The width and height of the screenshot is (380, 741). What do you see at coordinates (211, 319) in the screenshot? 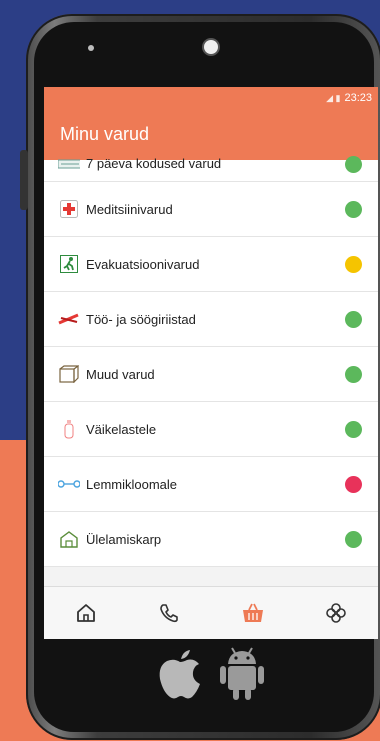
I see `list-item: Töö- ja söögiriistad` at bounding box center [211, 319].